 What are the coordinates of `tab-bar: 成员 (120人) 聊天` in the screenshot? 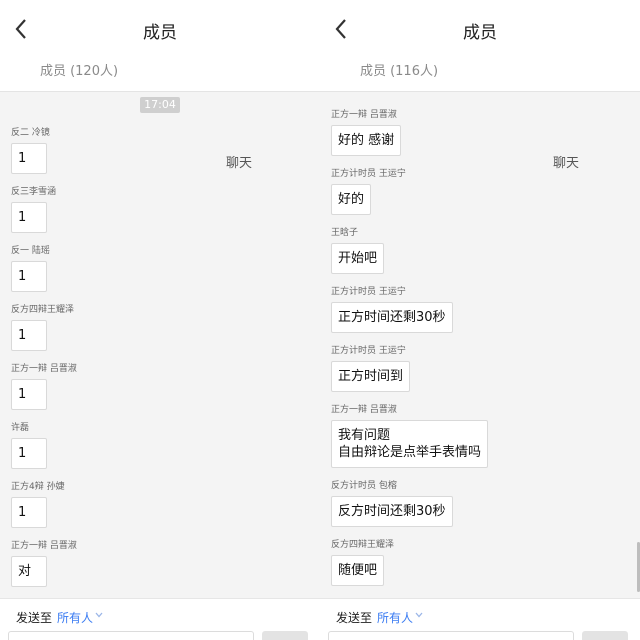 It's located at (160, 113).